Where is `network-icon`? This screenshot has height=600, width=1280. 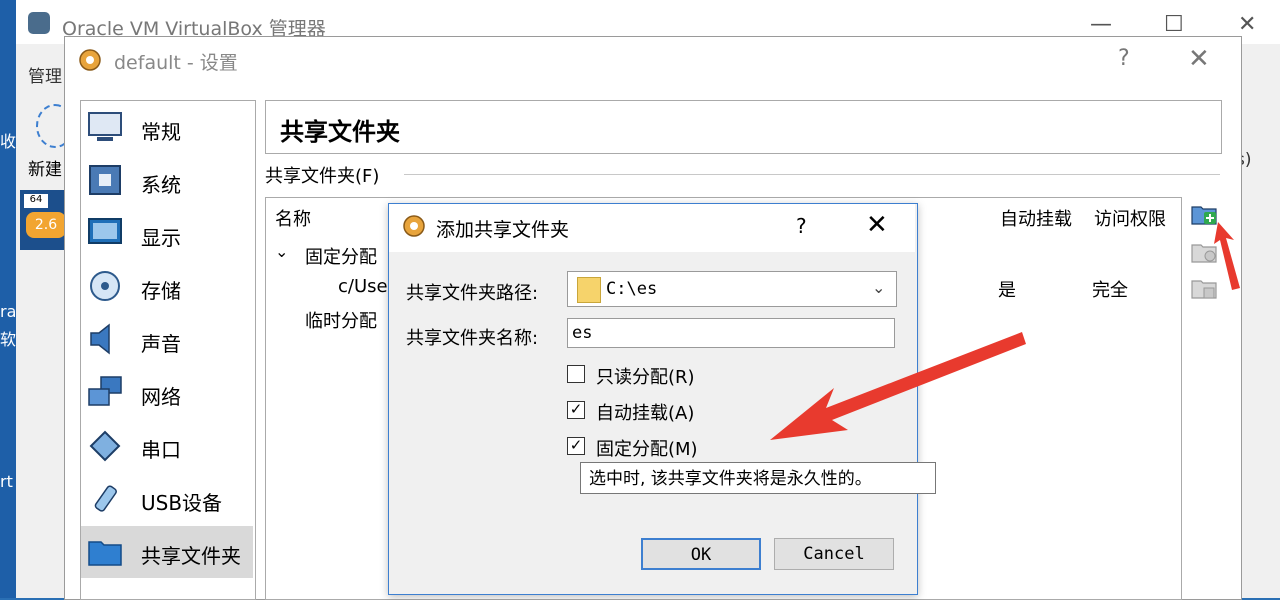
network-icon is located at coordinates (105, 391).